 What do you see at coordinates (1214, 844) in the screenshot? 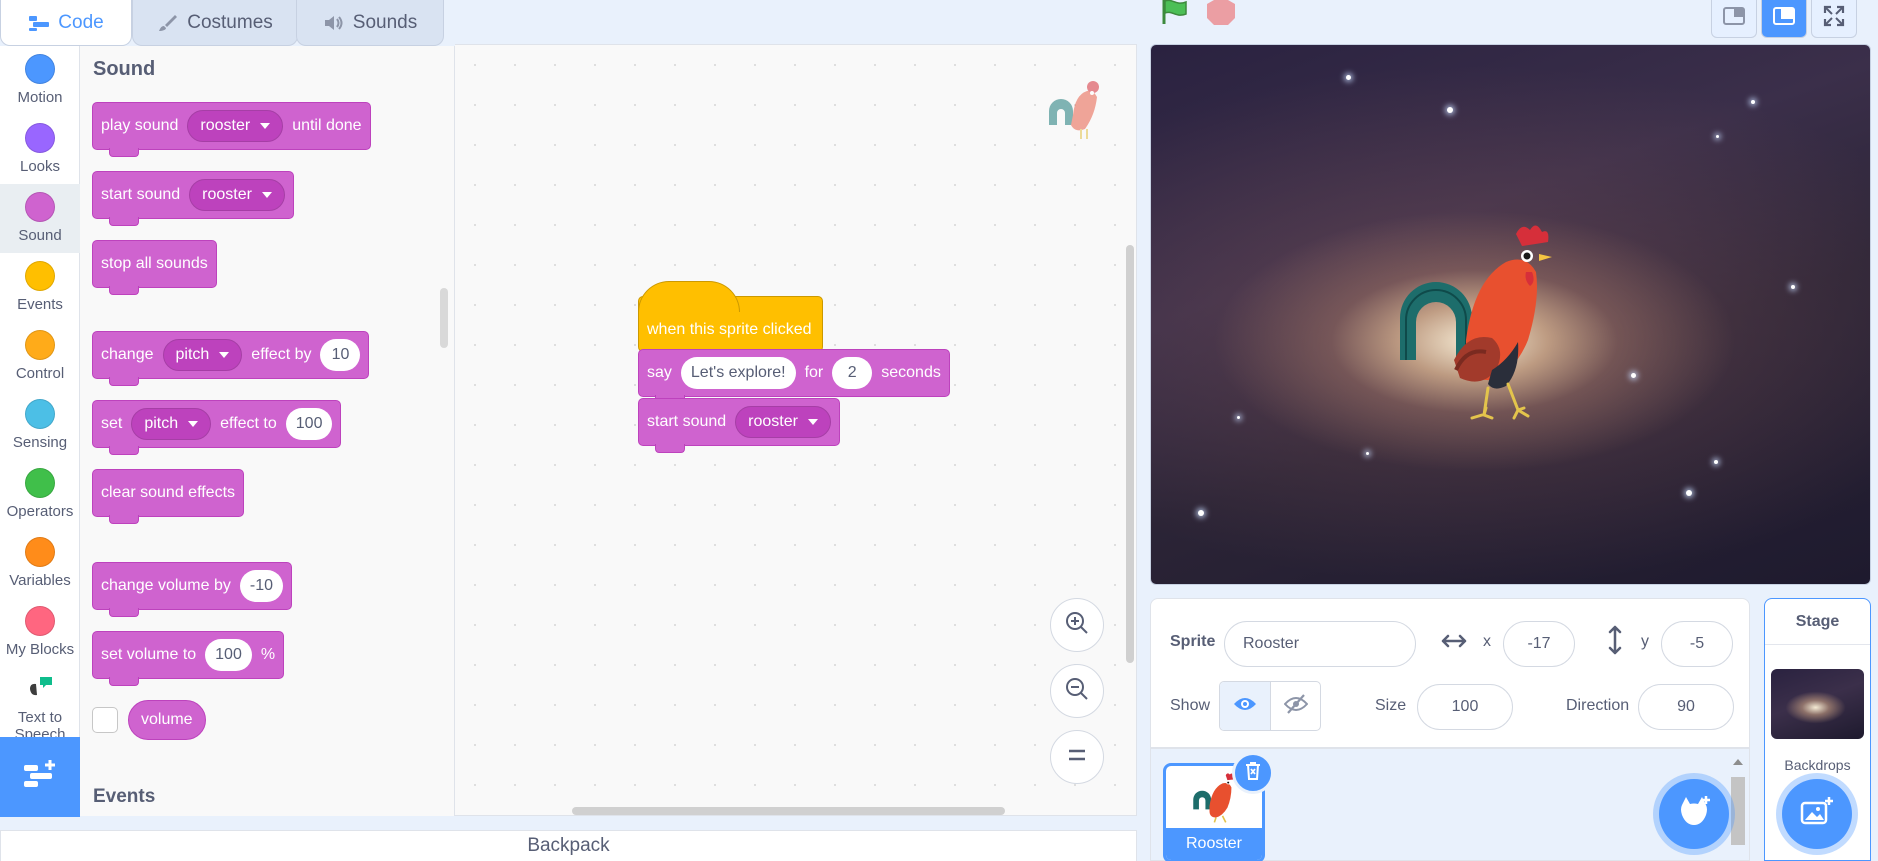
I see `sprite-tile-name: Rooster` at bounding box center [1214, 844].